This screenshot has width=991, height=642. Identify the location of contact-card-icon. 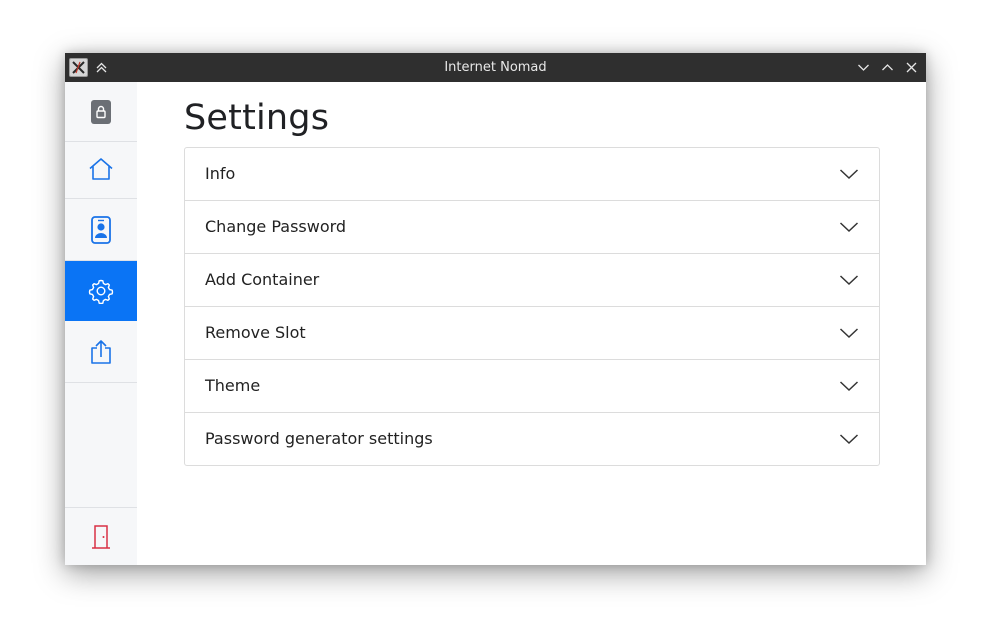
(101, 230).